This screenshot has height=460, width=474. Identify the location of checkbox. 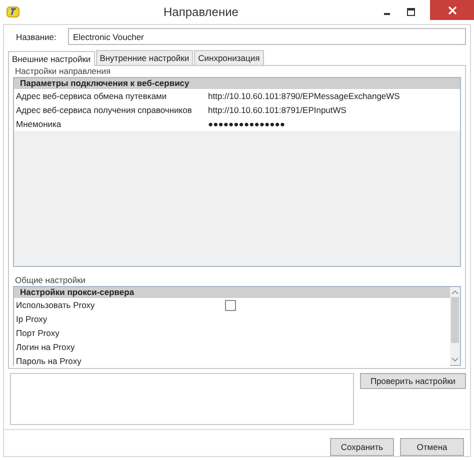
(230, 305).